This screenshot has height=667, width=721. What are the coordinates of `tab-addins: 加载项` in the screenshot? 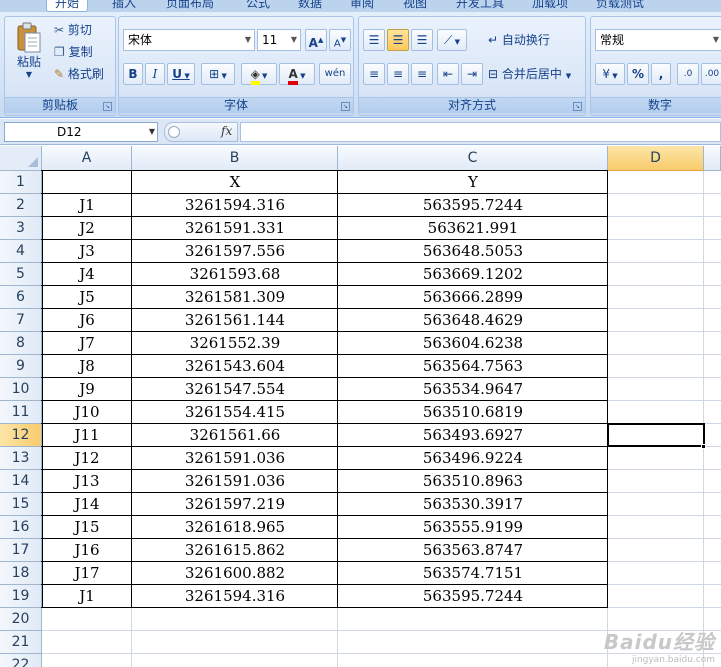 It's located at (550, 6).